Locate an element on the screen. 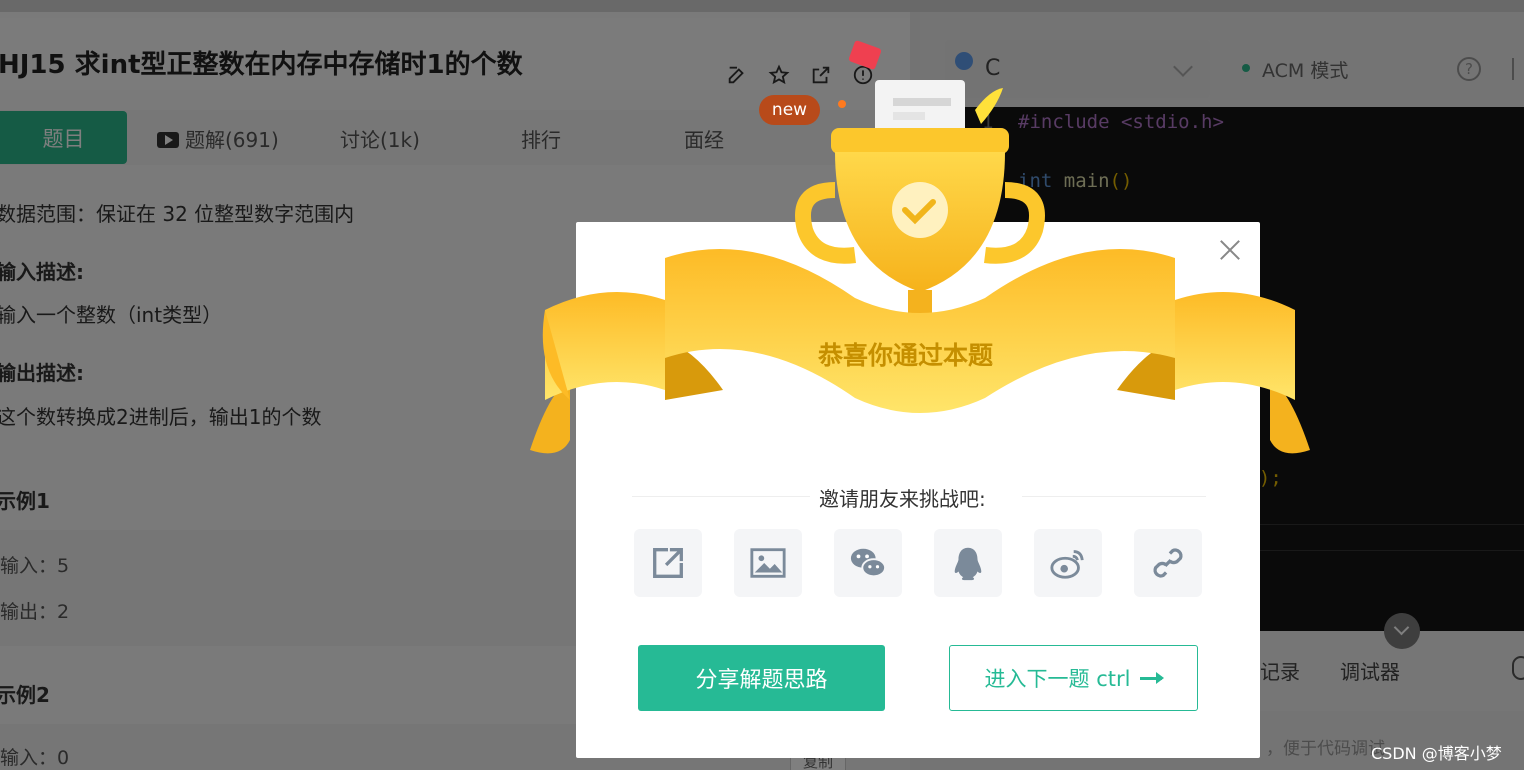 The width and height of the screenshot is (1524, 770). link-icon is located at coordinates (1168, 563).